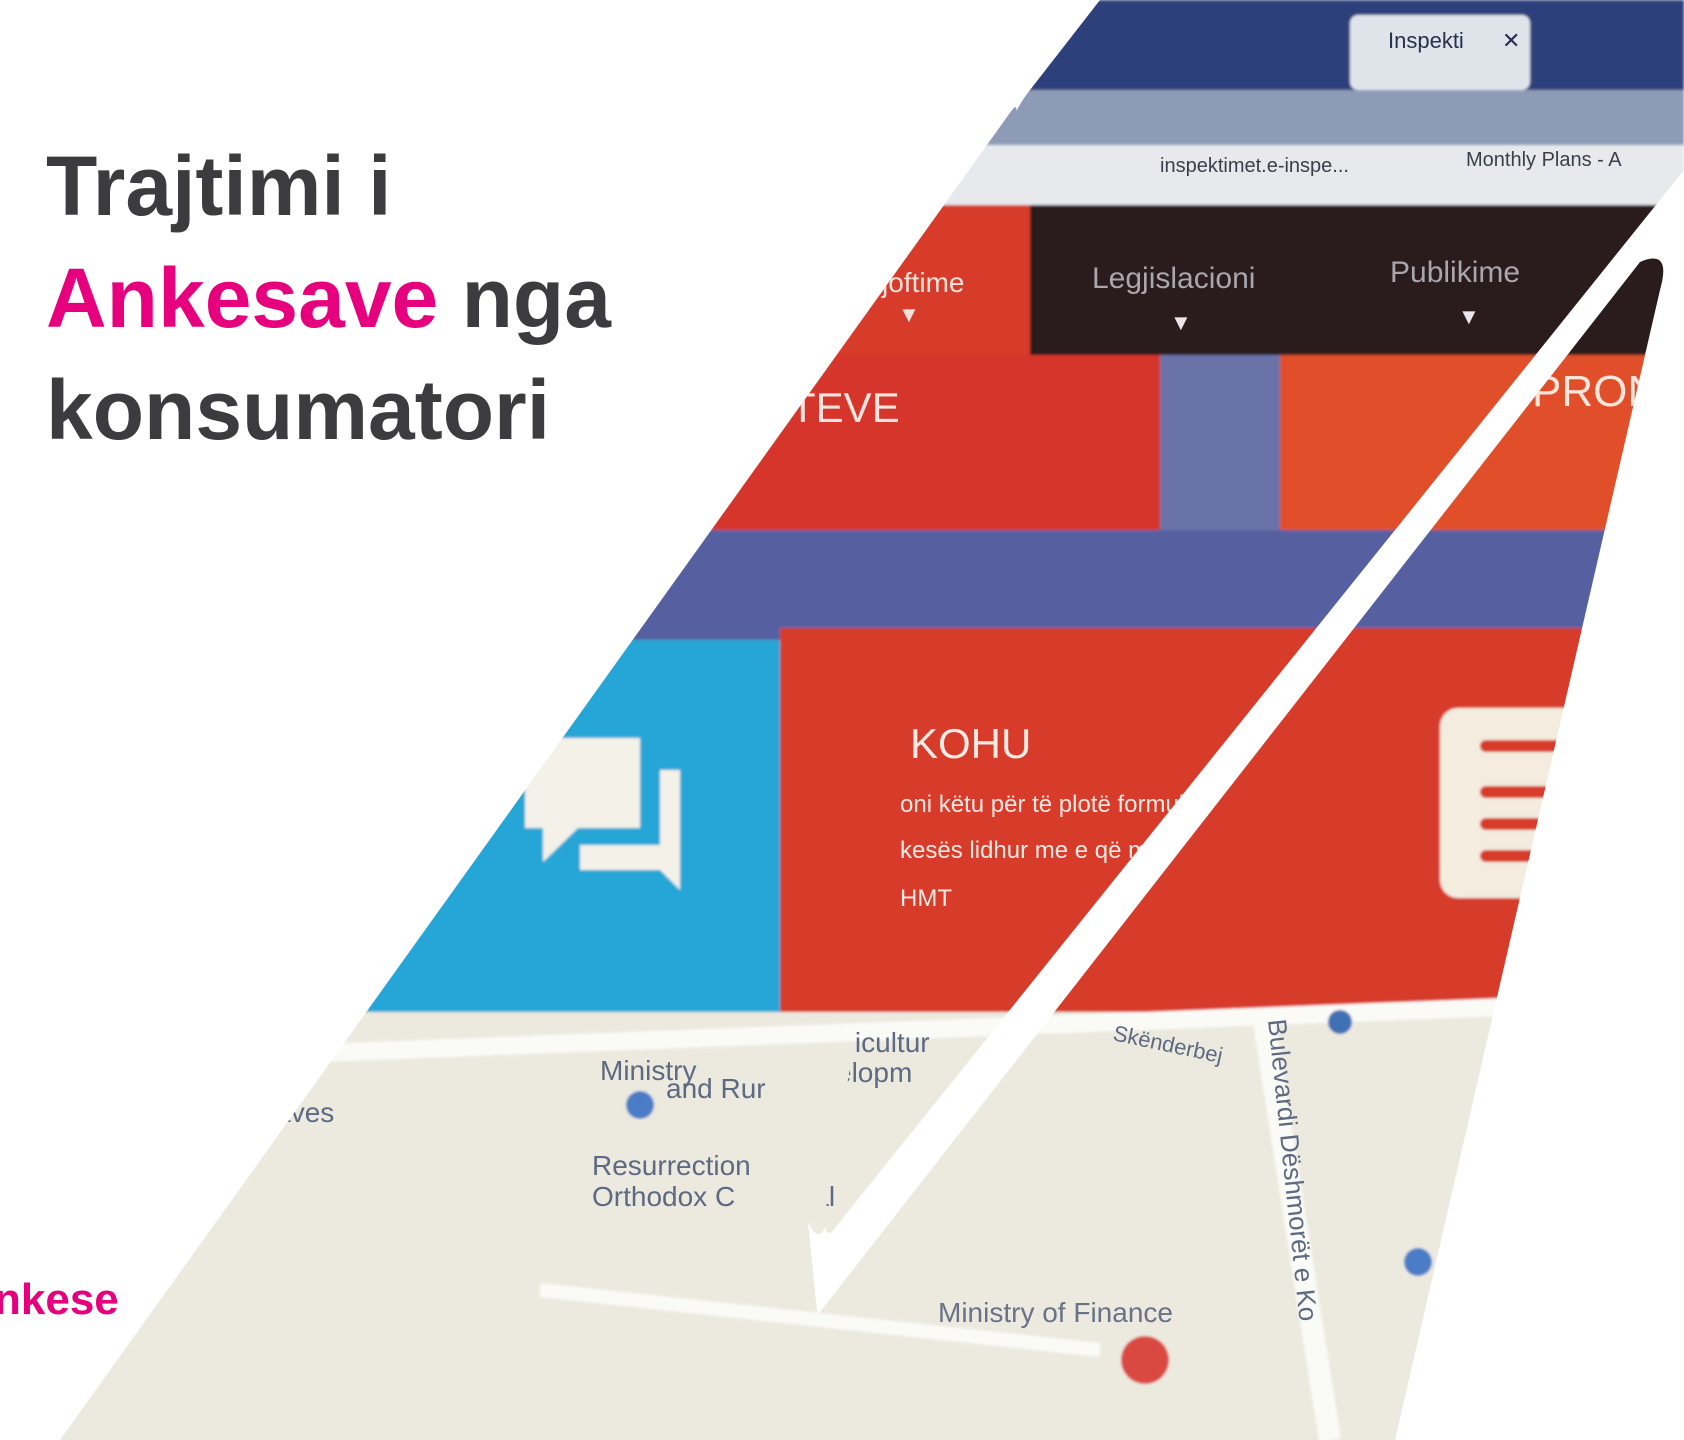 Image resolution: width=1684 pixels, height=1440 pixels. What do you see at coordinates (219, 186) in the screenshot?
I see `title-line-1: Trajtimi i` at bounding box center [219, 186].